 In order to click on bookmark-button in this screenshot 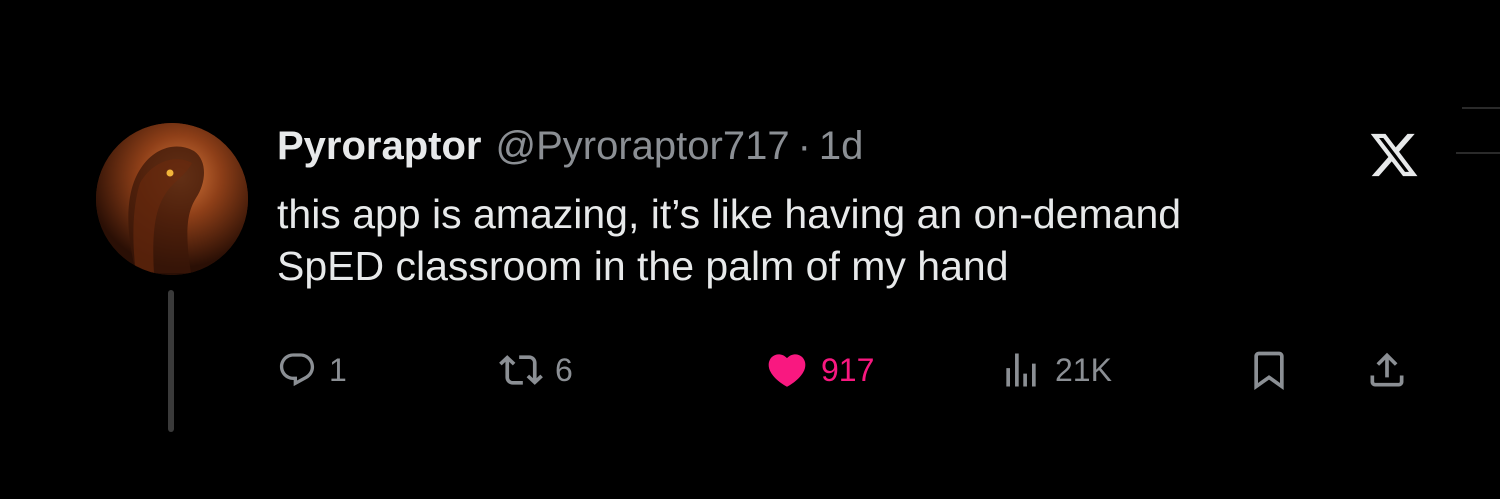, I will do `click(1269, 370)`.